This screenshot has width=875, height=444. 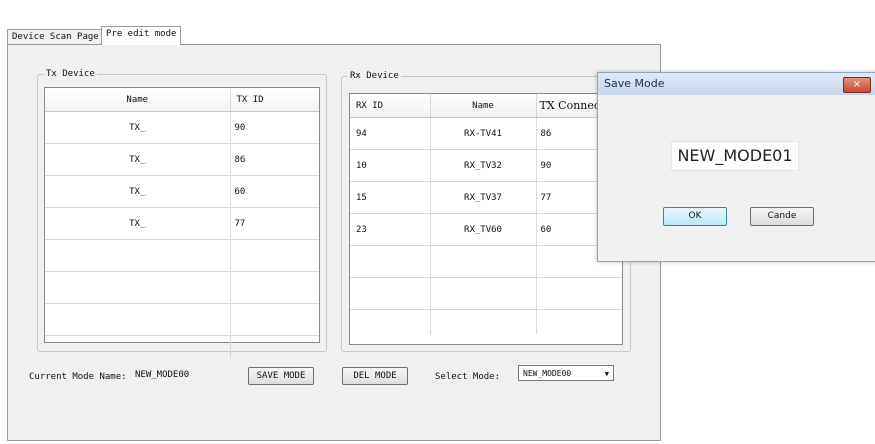 What do you see at coordinates (782, 216) in the screenshot?
I see `cancel-button: Cande` at bounding box center [782, 216].